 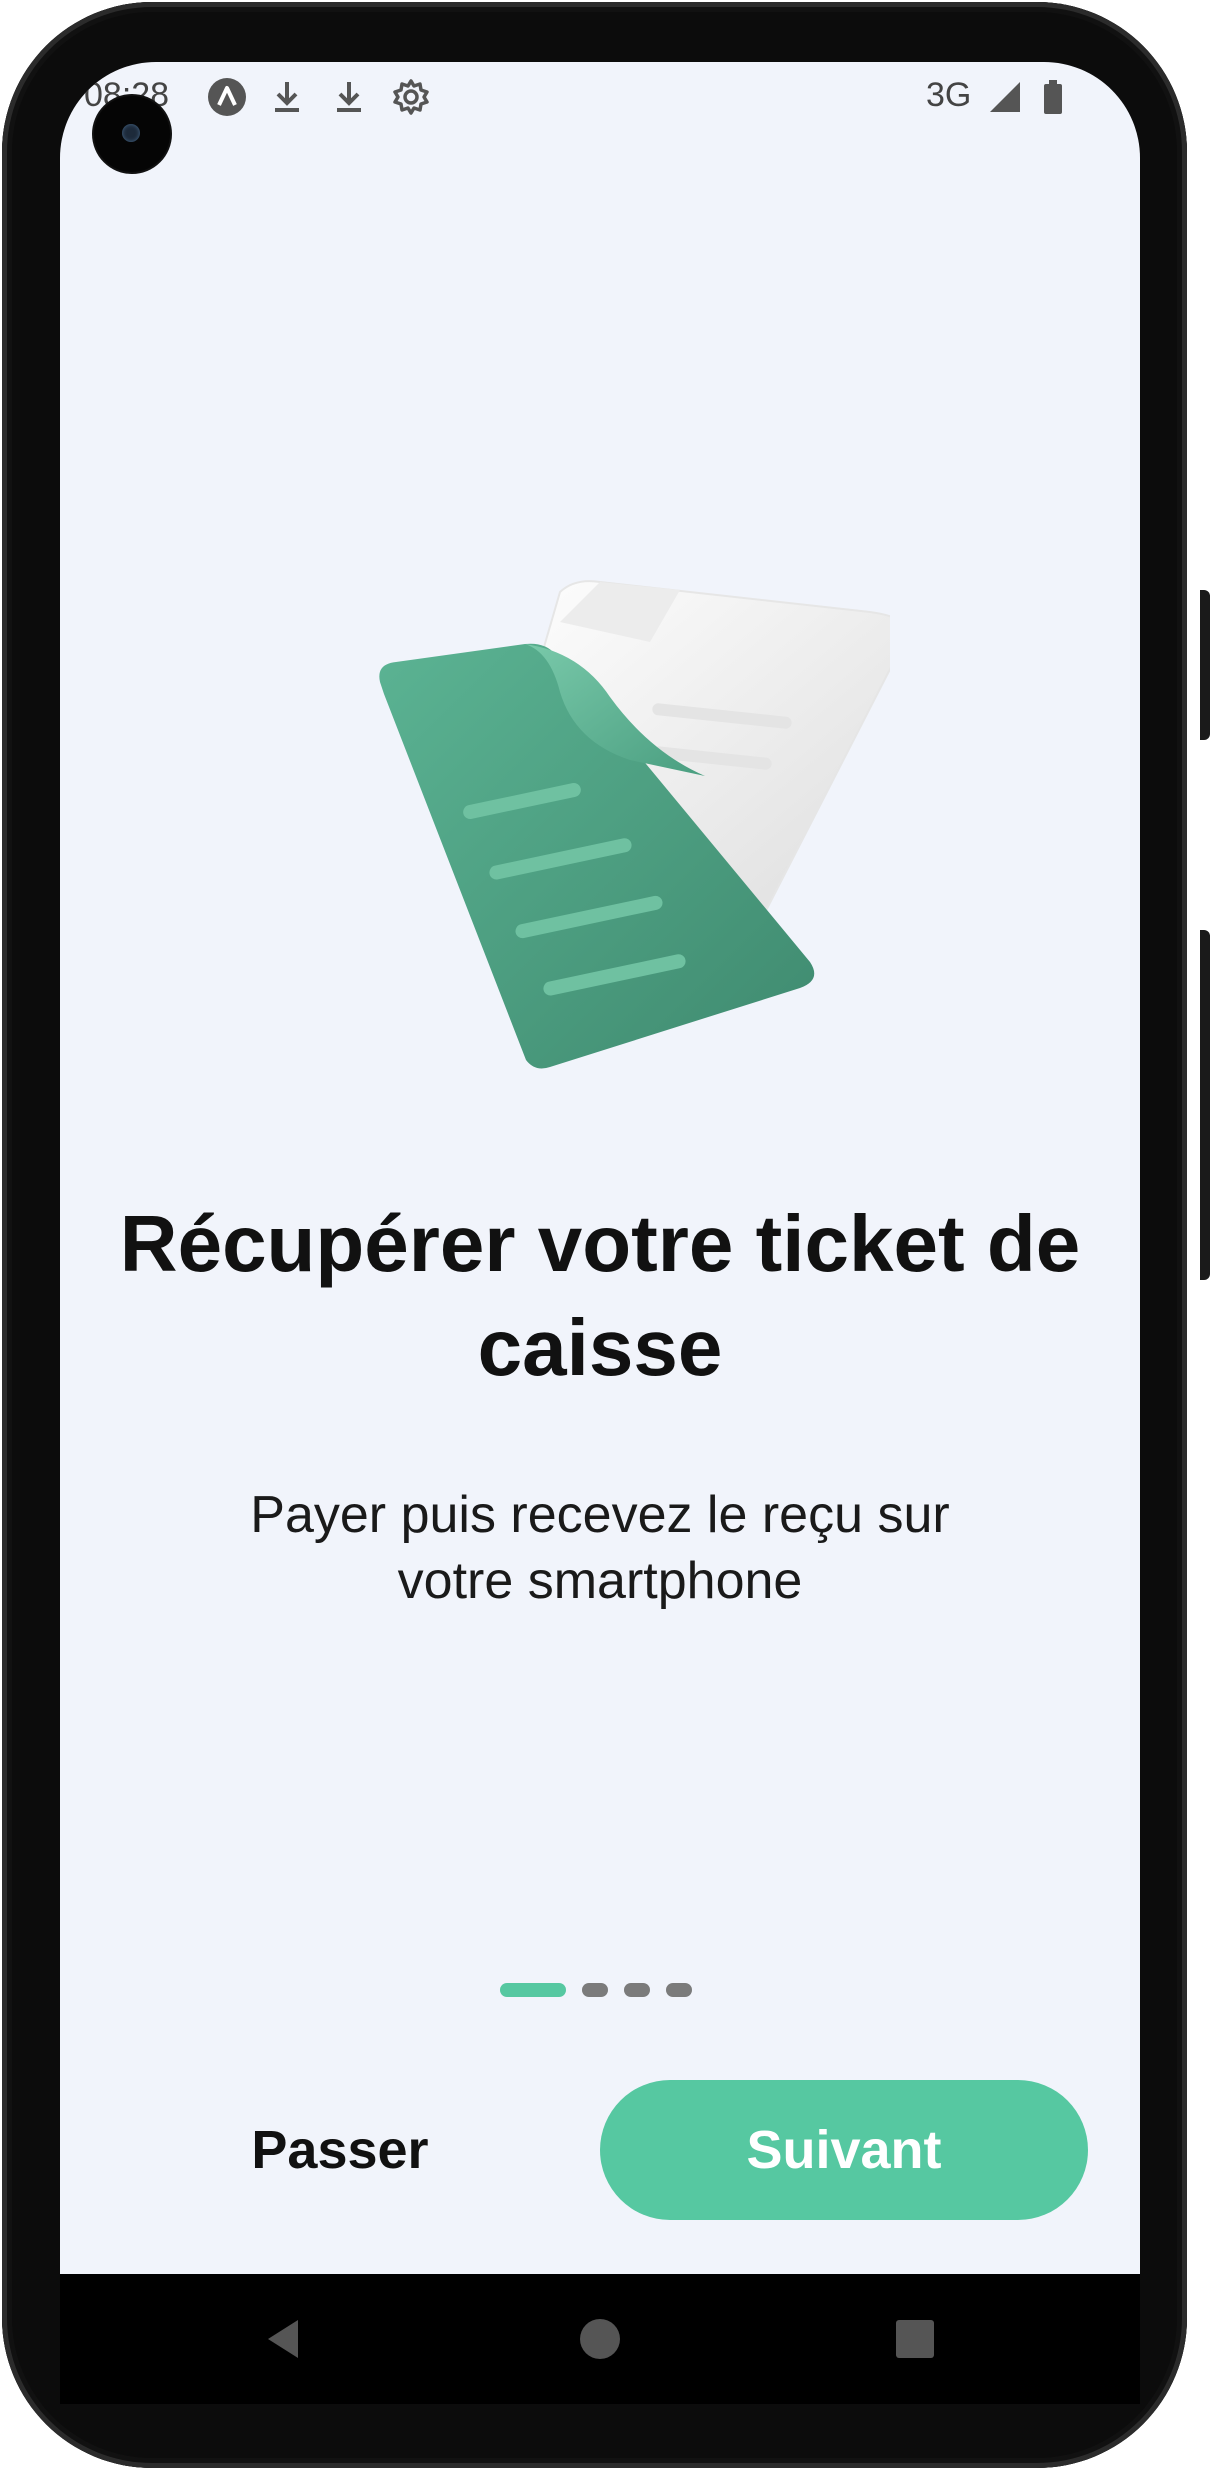 I want to click on battery-icon, so click(x=1053, y=97).